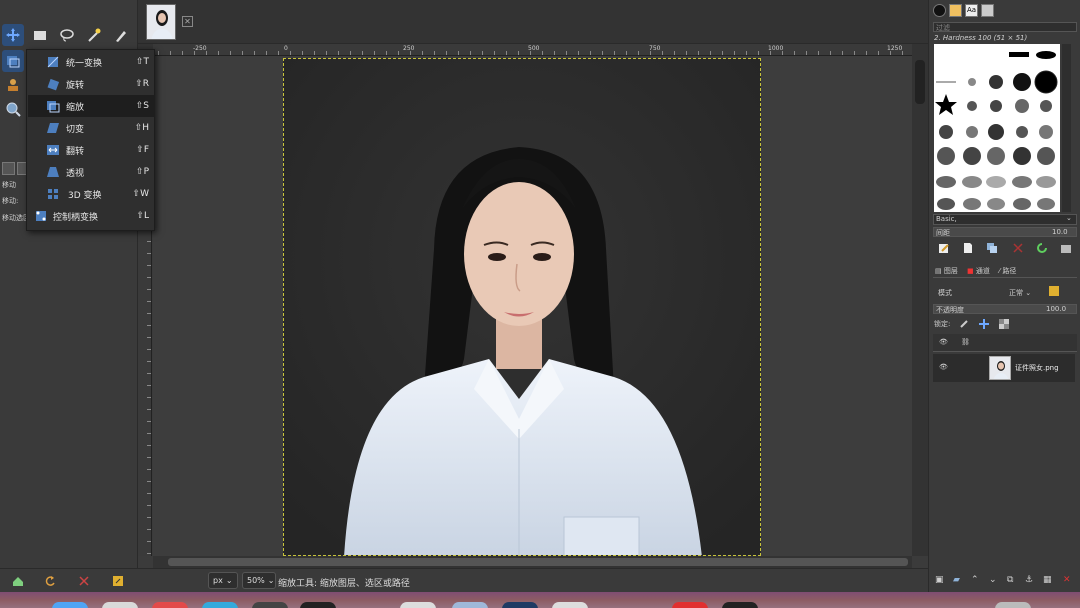 The width and height of the screenshot is (1080, 608). Describe the element at coordinates (1007, 271) in the screenshot. I see `paths-tab: ⁄ 路径` at that location.